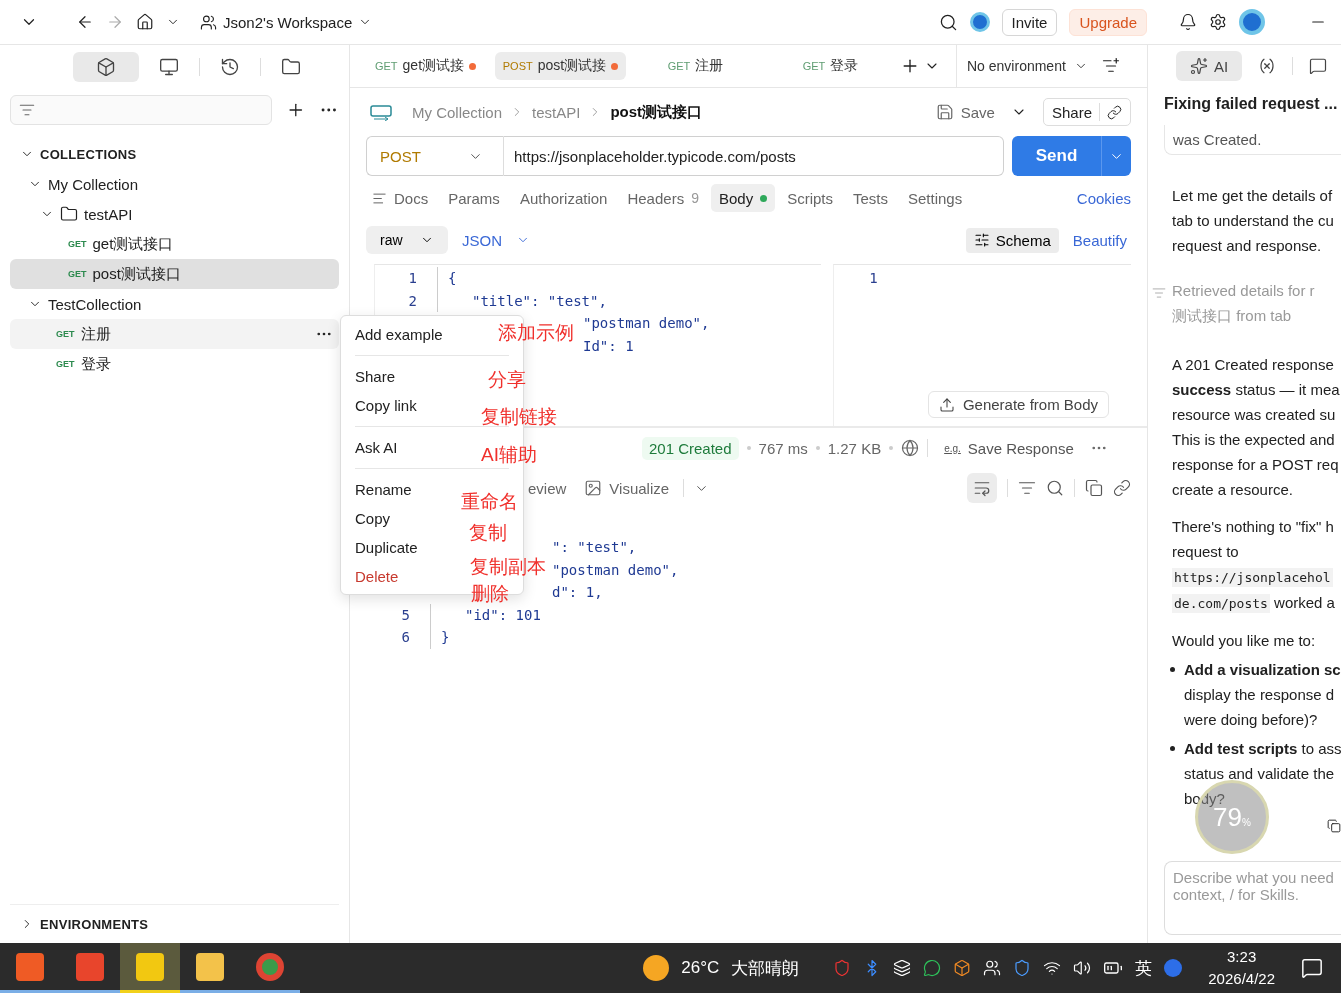 The width and height of the screenshot is (1341, 993). Describe the element at coordinates (627, 488) in the screenshot. I see `response-view-tab: Visualize` at that location.